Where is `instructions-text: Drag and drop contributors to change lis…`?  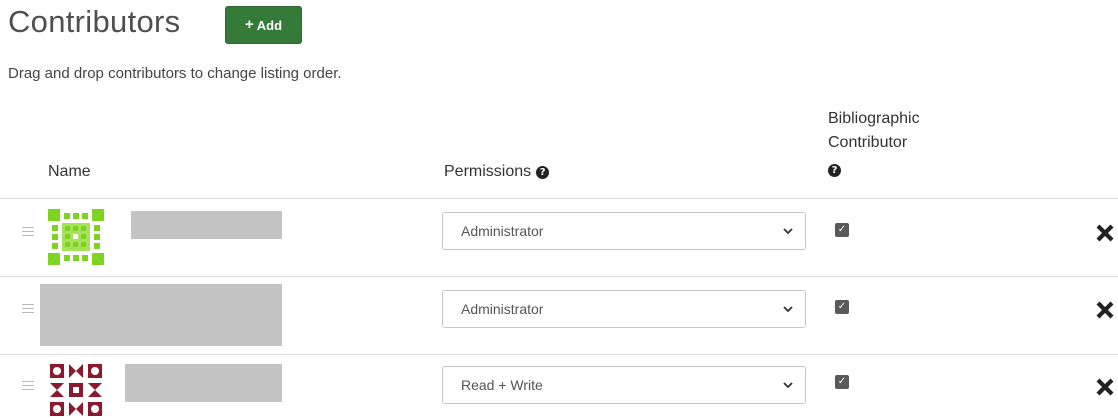
instructions-text: Drag and drop contributors to change lis… is located at coordinates (175, 73).